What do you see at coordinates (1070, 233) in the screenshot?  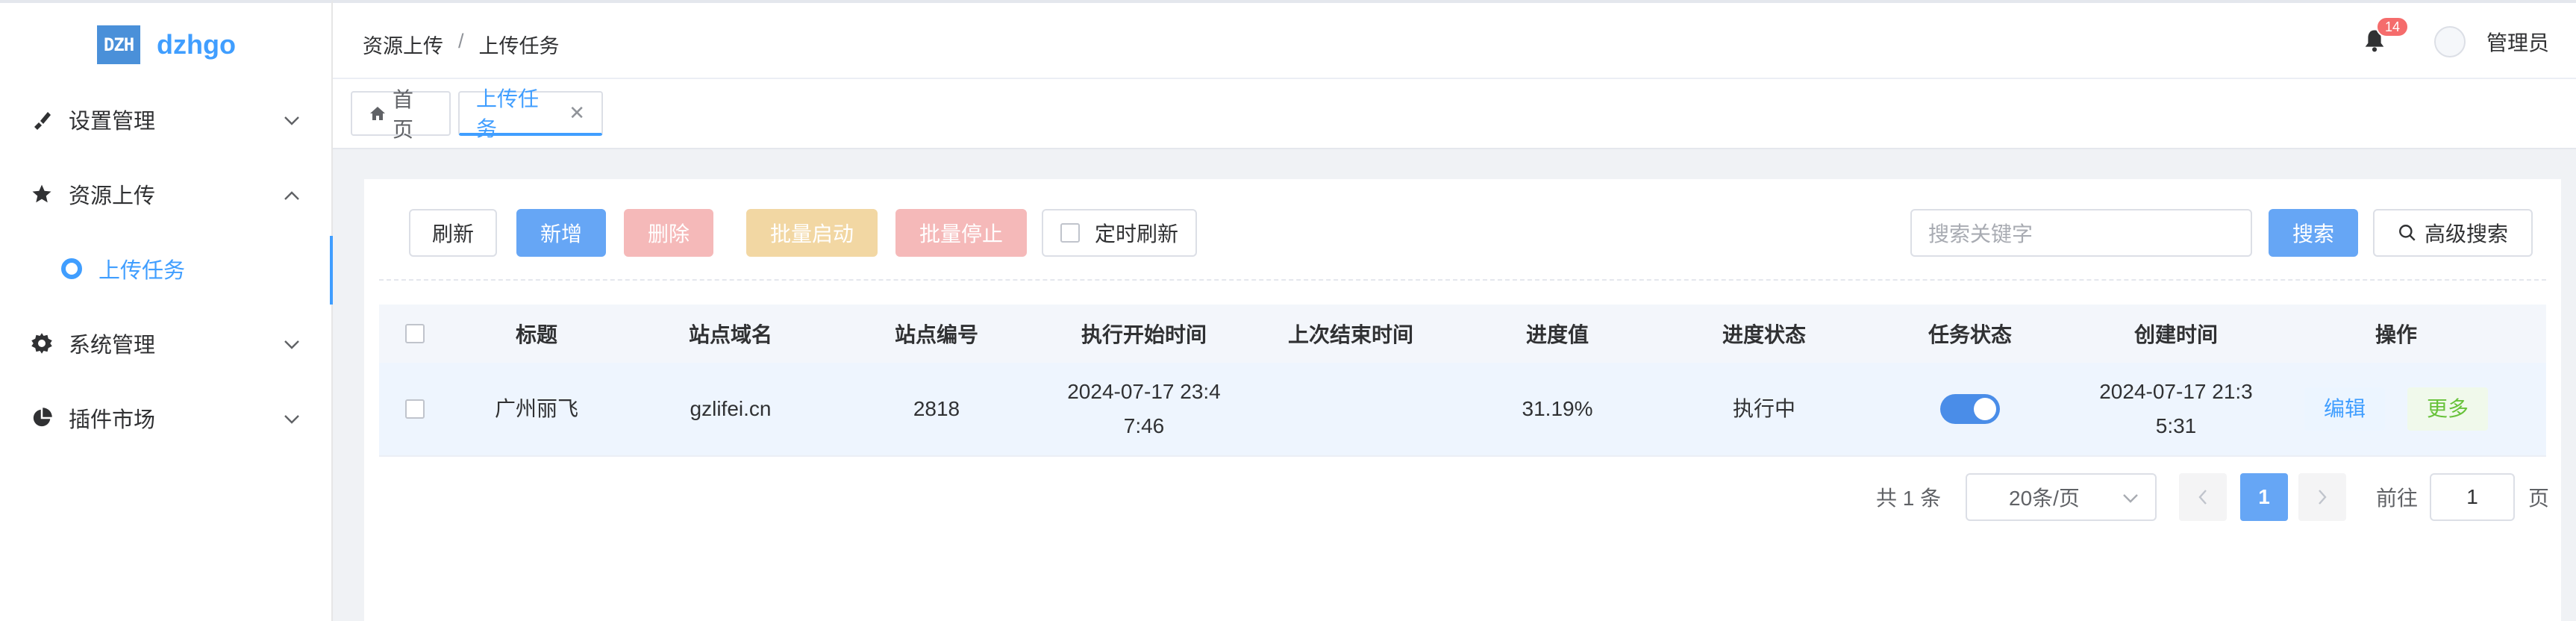 I see `checkbox` at bounding box center [1070, 233].